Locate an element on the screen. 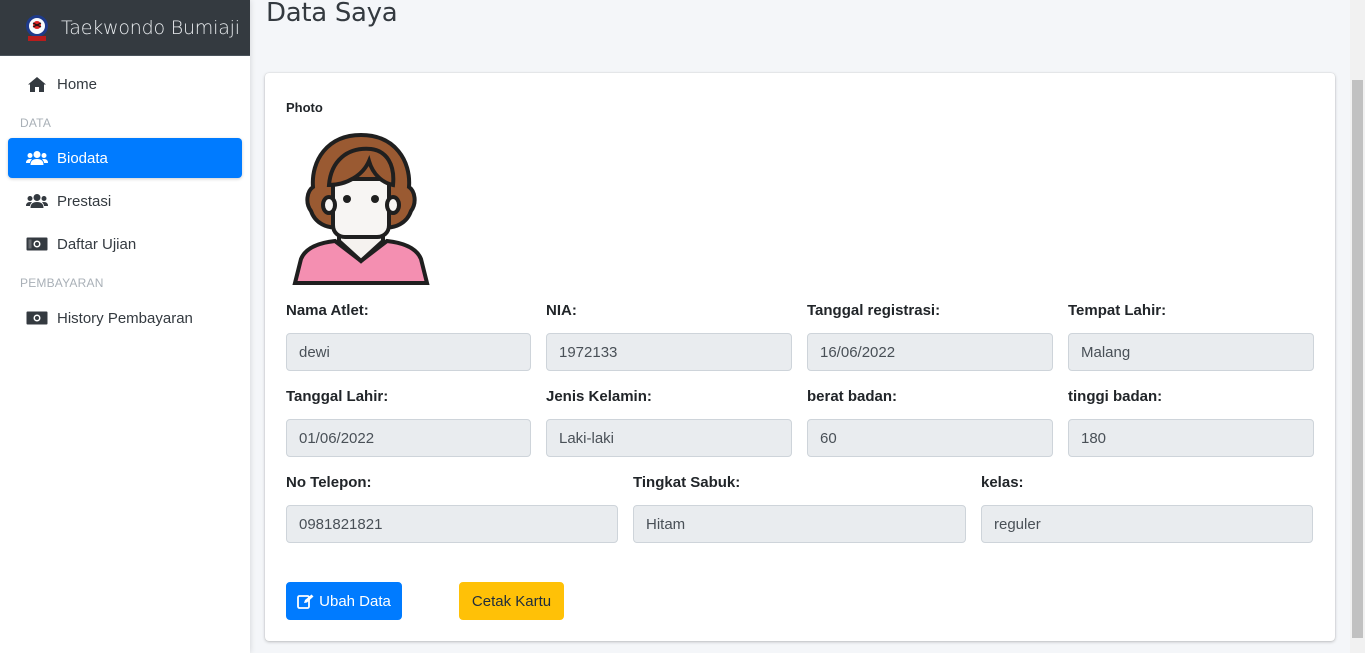 This screenshot has width=1365, height=653. sidebar-item-history-pembayaran: History Pembayaran is located at coordinates (125, 318).